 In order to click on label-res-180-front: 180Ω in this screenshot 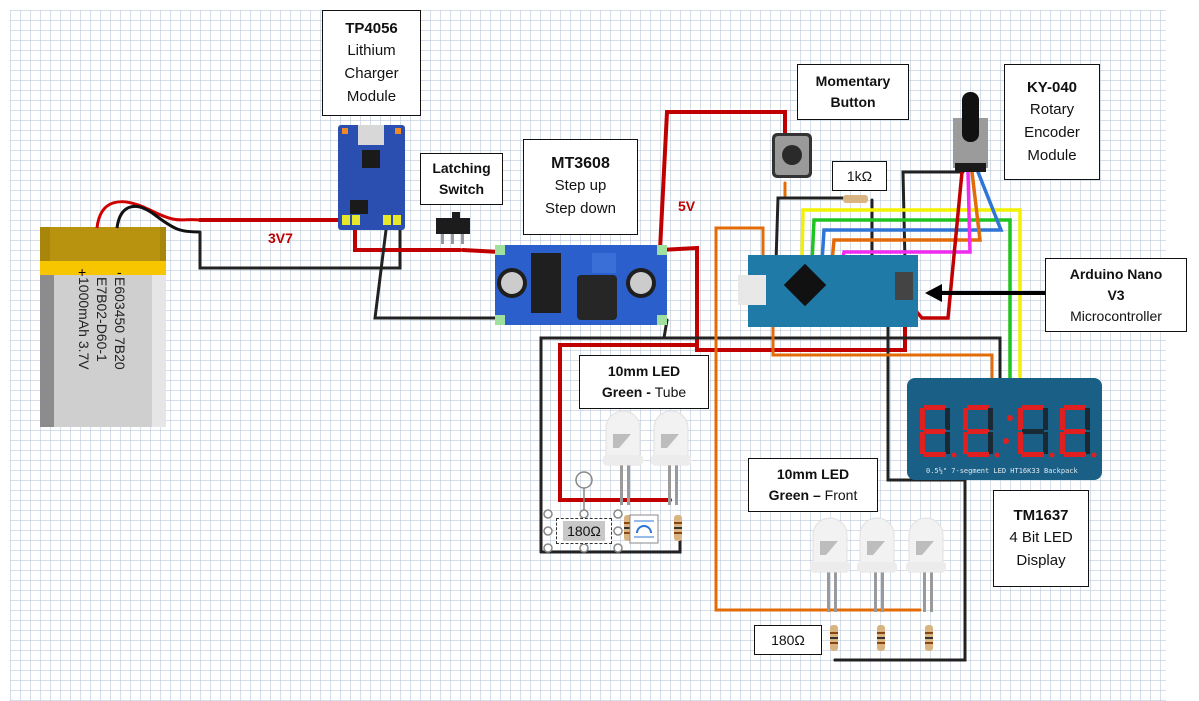, I will do `click(788, 640)`.